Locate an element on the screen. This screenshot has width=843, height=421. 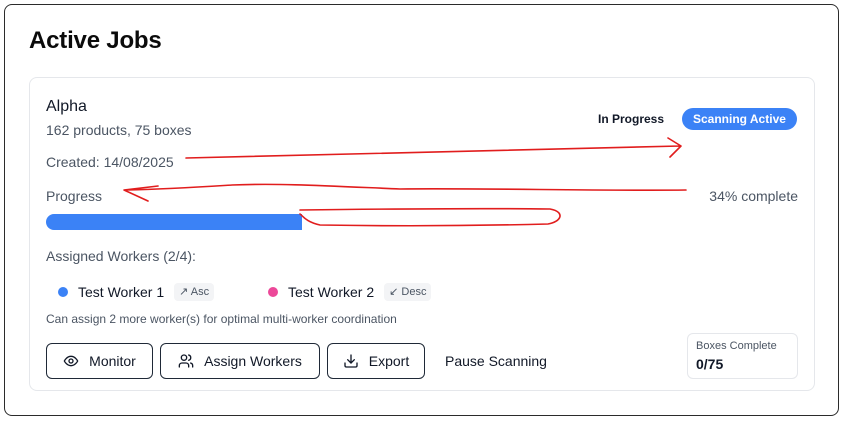
progress-percent: 34% complete is located at coordinates (753, 196).